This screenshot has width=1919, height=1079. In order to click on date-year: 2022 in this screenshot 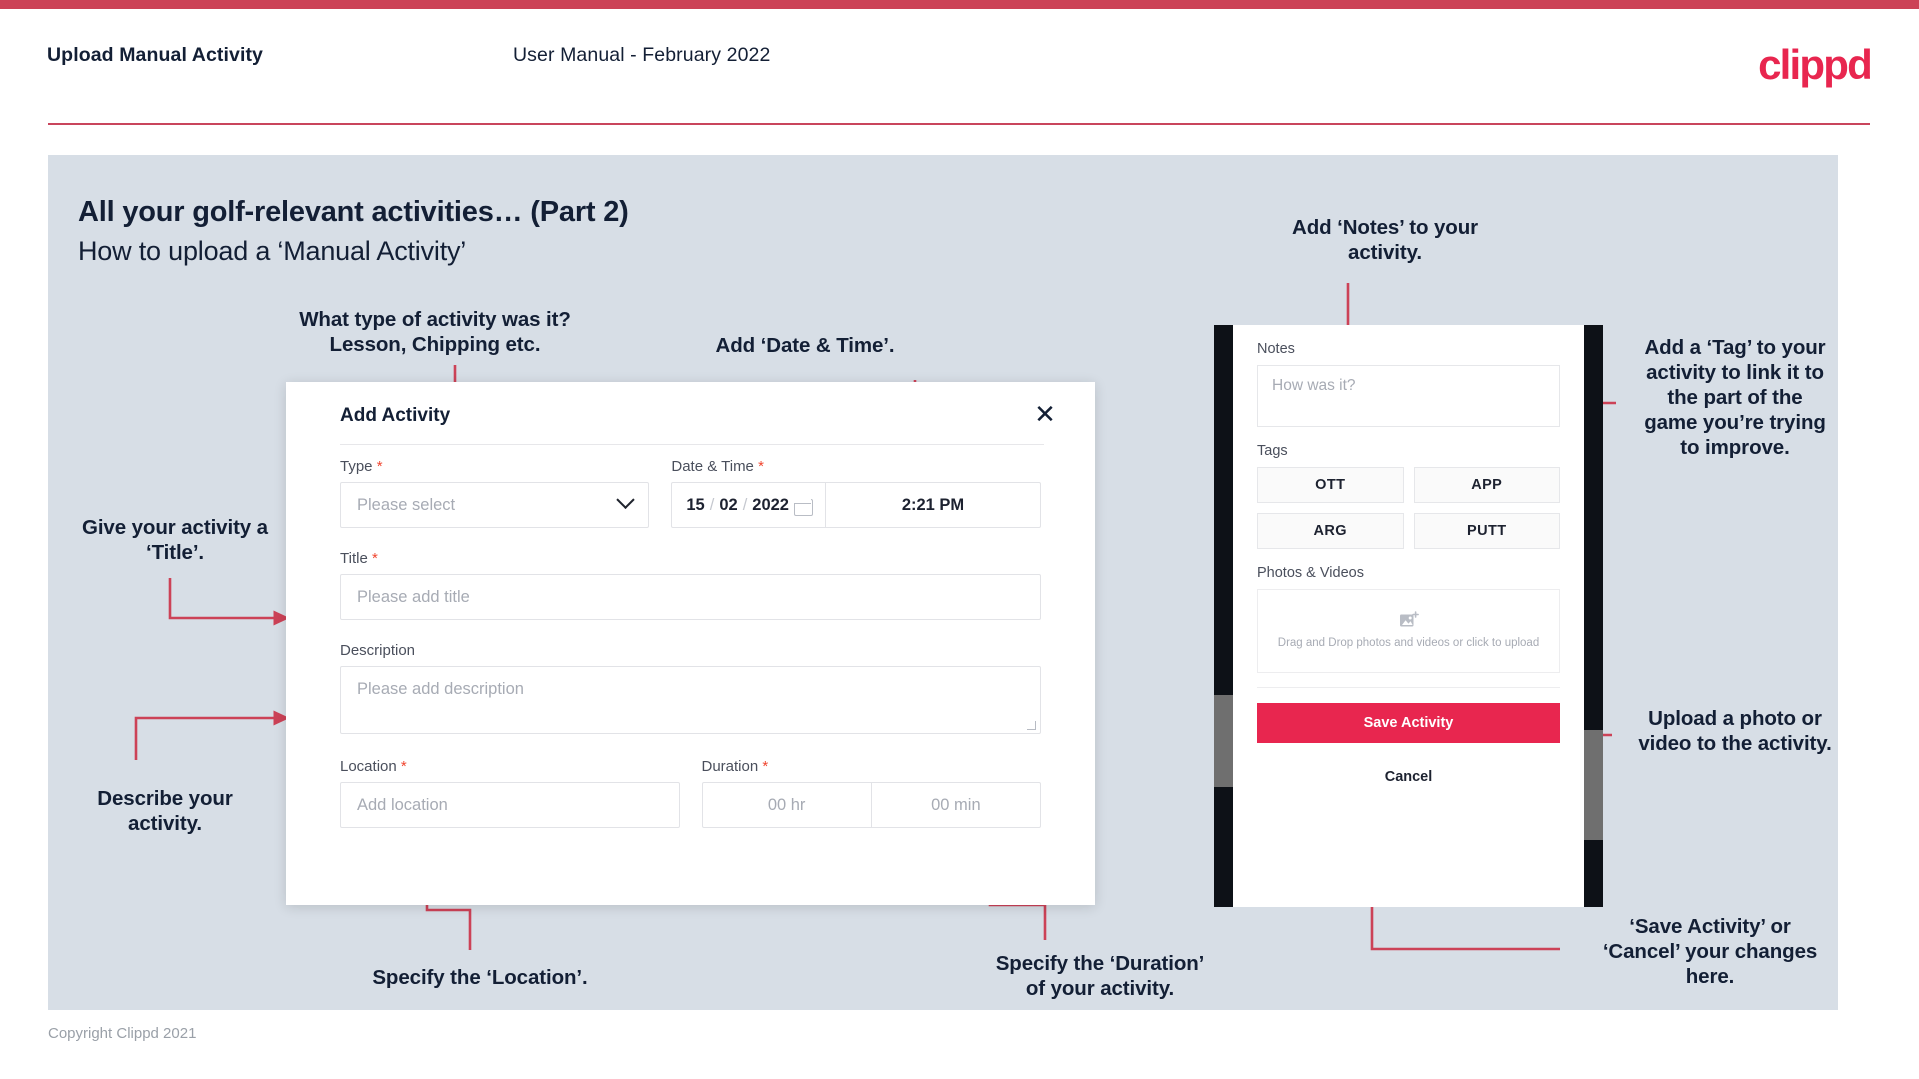, I will do `click(770, 504)`.